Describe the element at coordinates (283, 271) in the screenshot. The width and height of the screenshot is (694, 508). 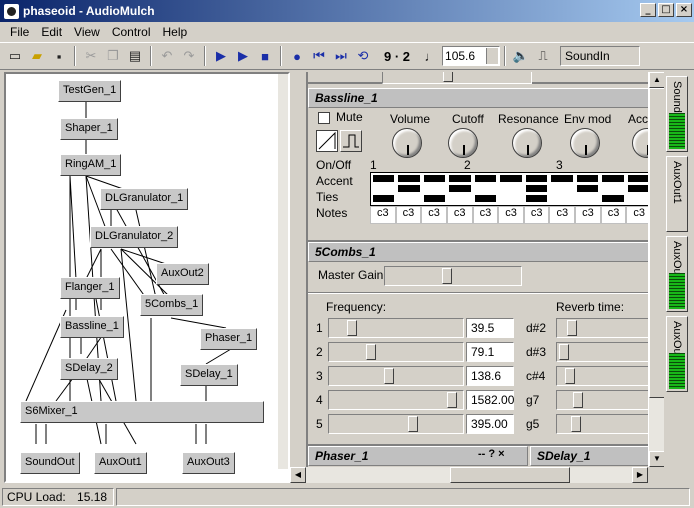
I see `patcher-vertical-scrollbar` at that location.